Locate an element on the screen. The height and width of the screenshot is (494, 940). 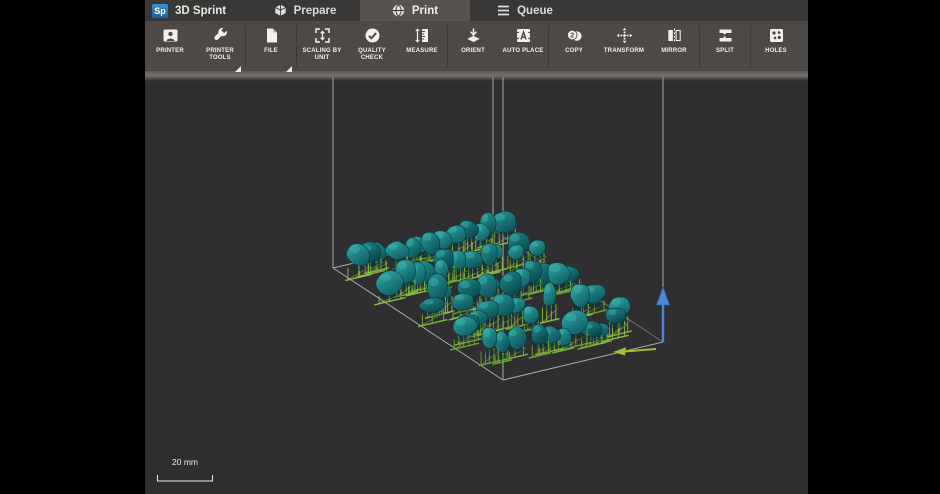
toolbar-group: 2 COPY TRANSFORM MIRROR is located at coordinates (624, 48).